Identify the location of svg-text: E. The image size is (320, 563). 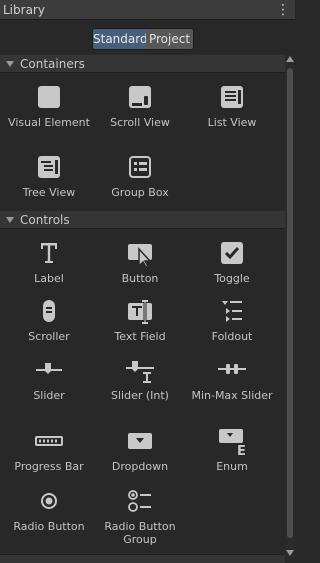
(241, 450).